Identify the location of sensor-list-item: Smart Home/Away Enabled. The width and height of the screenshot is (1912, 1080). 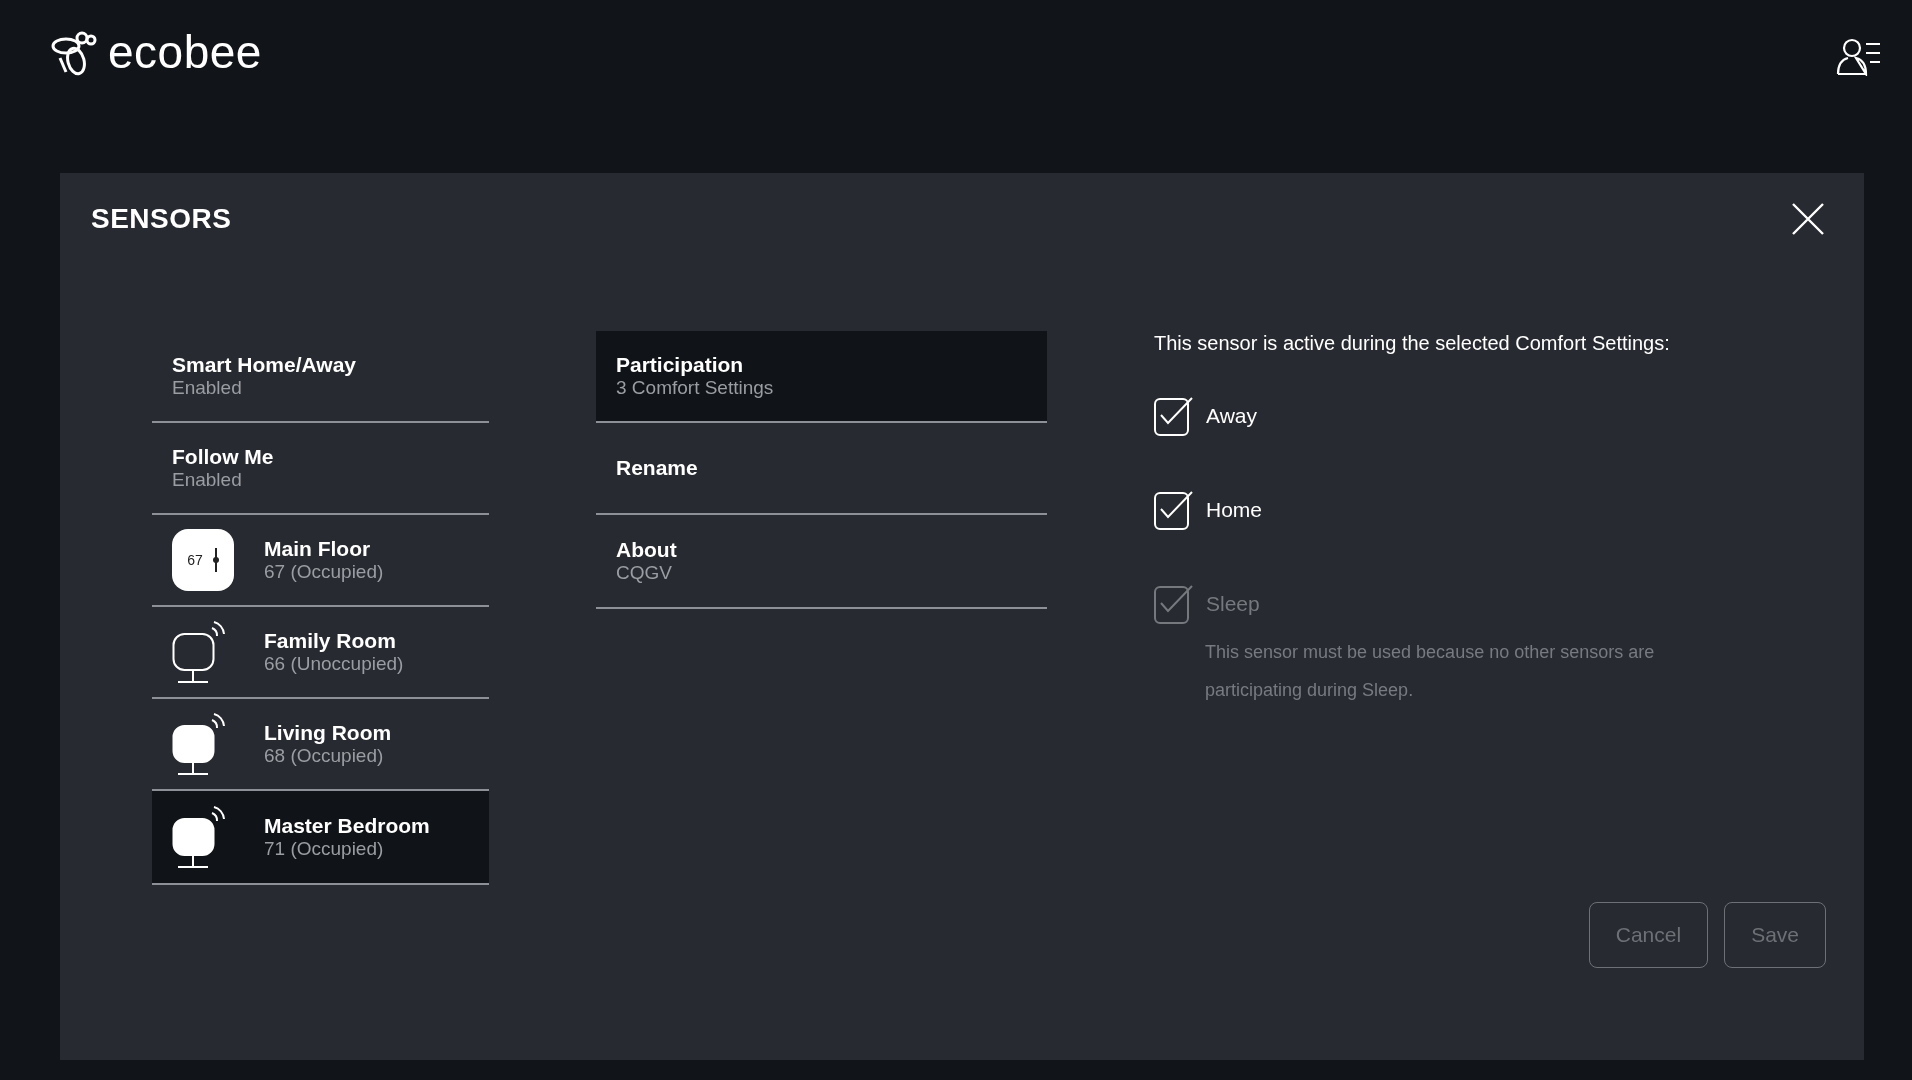
(320, 377).